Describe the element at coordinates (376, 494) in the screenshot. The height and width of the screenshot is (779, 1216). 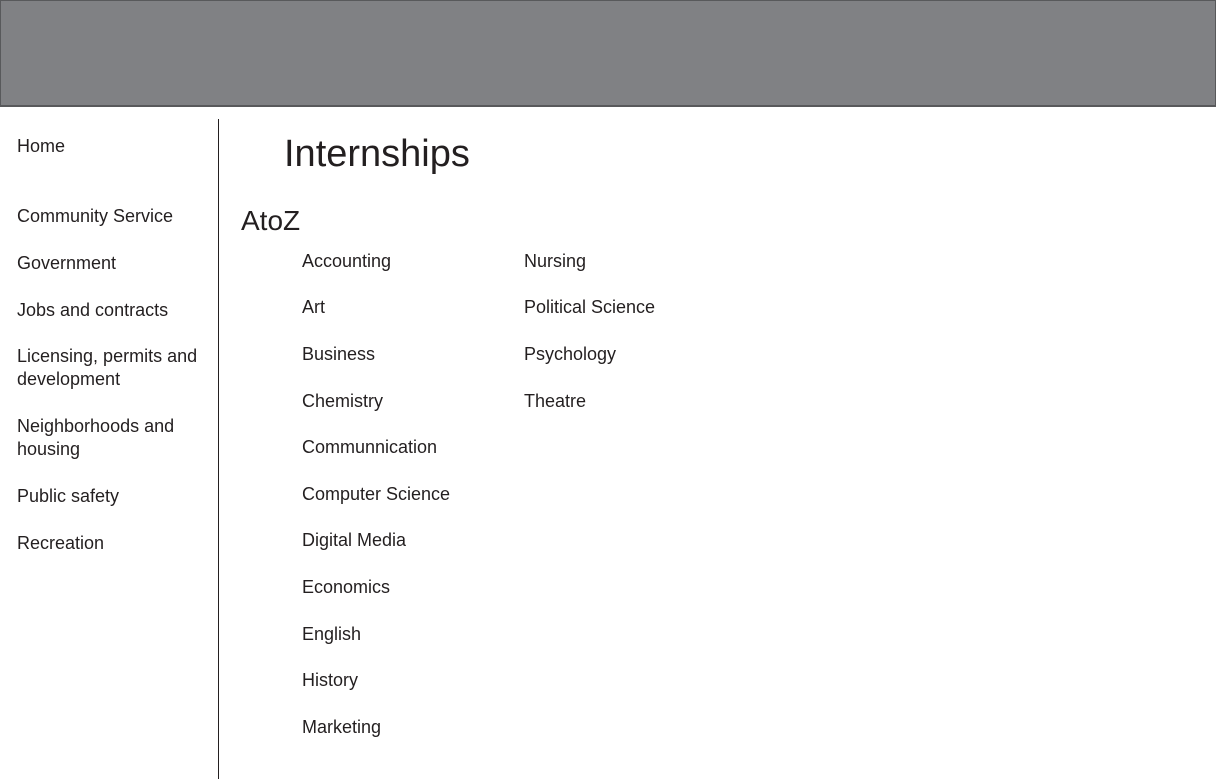
I see `subject-link-computer-science: Computer Science` at that location.